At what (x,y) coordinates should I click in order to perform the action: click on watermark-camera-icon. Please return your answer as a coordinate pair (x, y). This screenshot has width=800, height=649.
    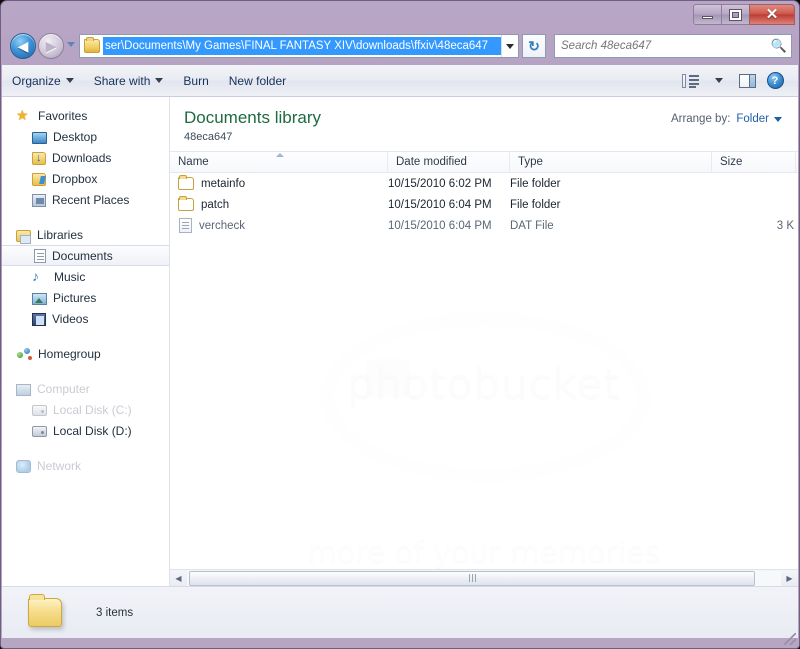
    Looking at the image, I should click on (388, 378).